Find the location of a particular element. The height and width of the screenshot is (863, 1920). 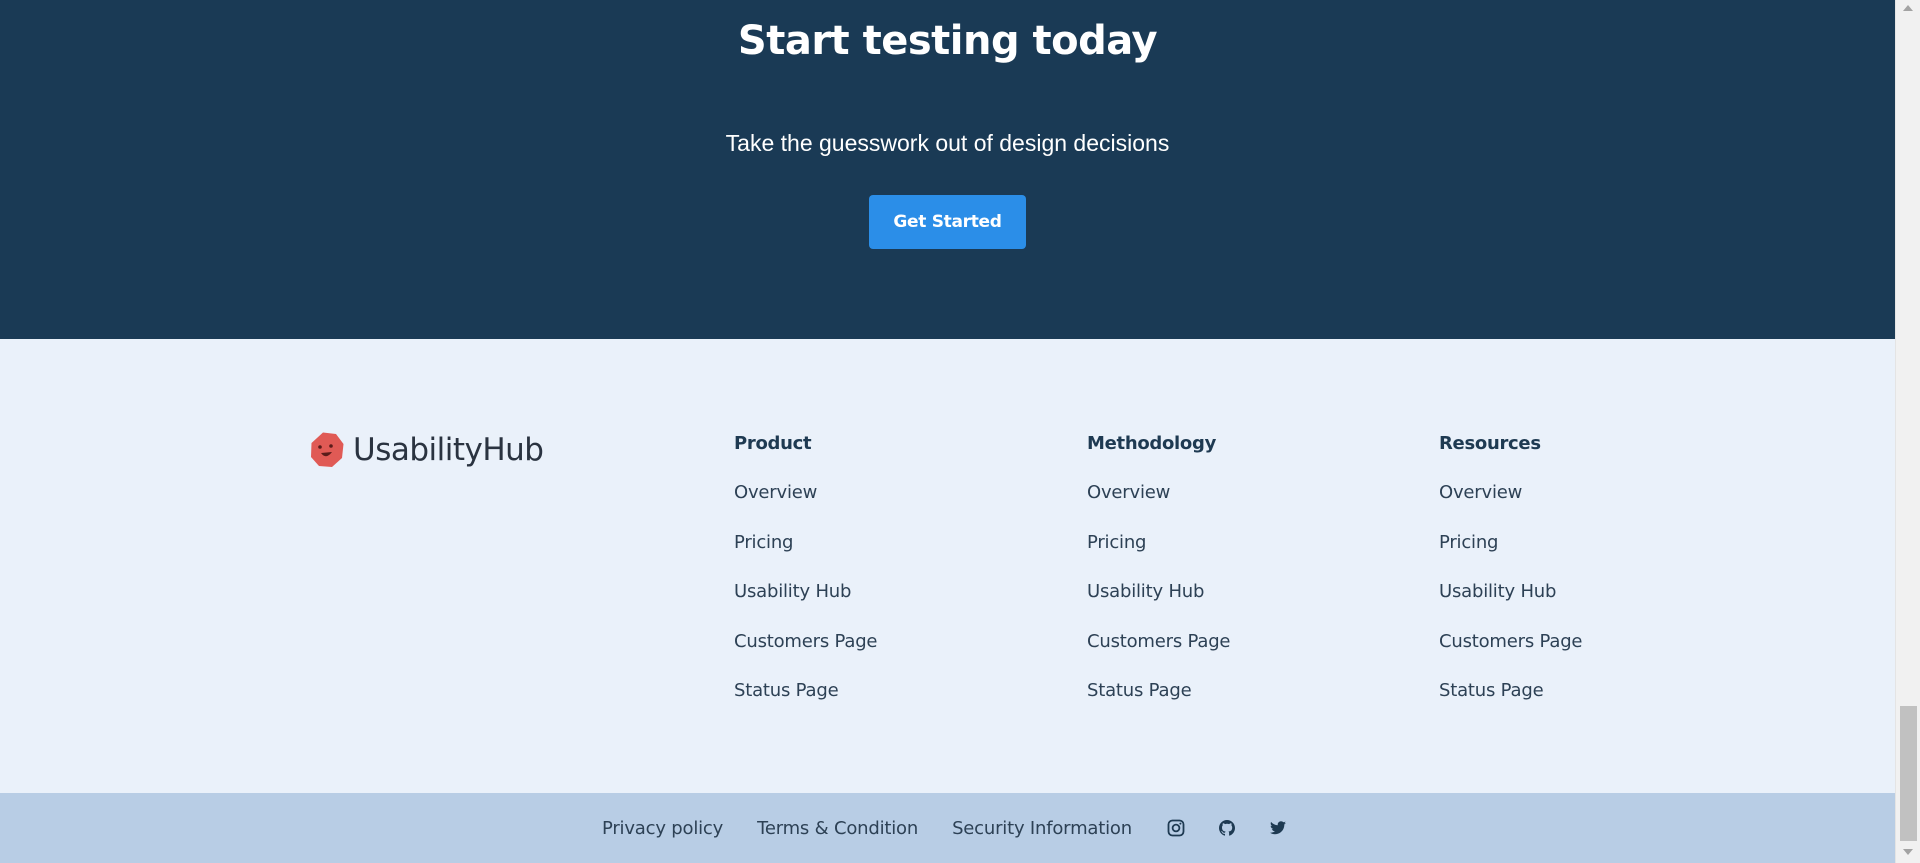

column-heading: Resources is located at coordinates (1490, 443).